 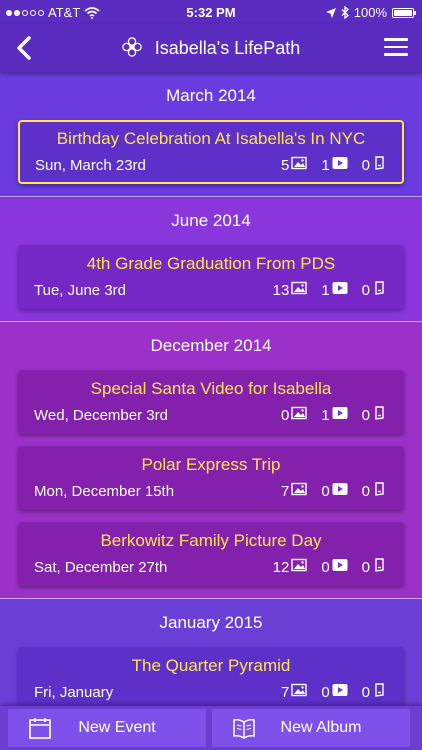 What do you see at coordinates (281, 567) in the screenshot?
I see `photo-count-value: 12` at bounding box center [281, 567].